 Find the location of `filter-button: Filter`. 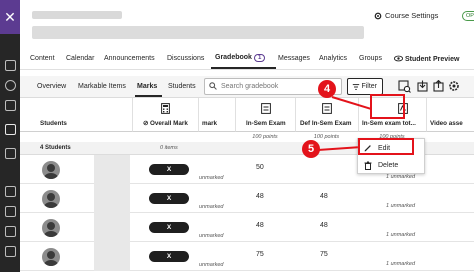

filter-button: Filter is located at coordinates (365, 86).